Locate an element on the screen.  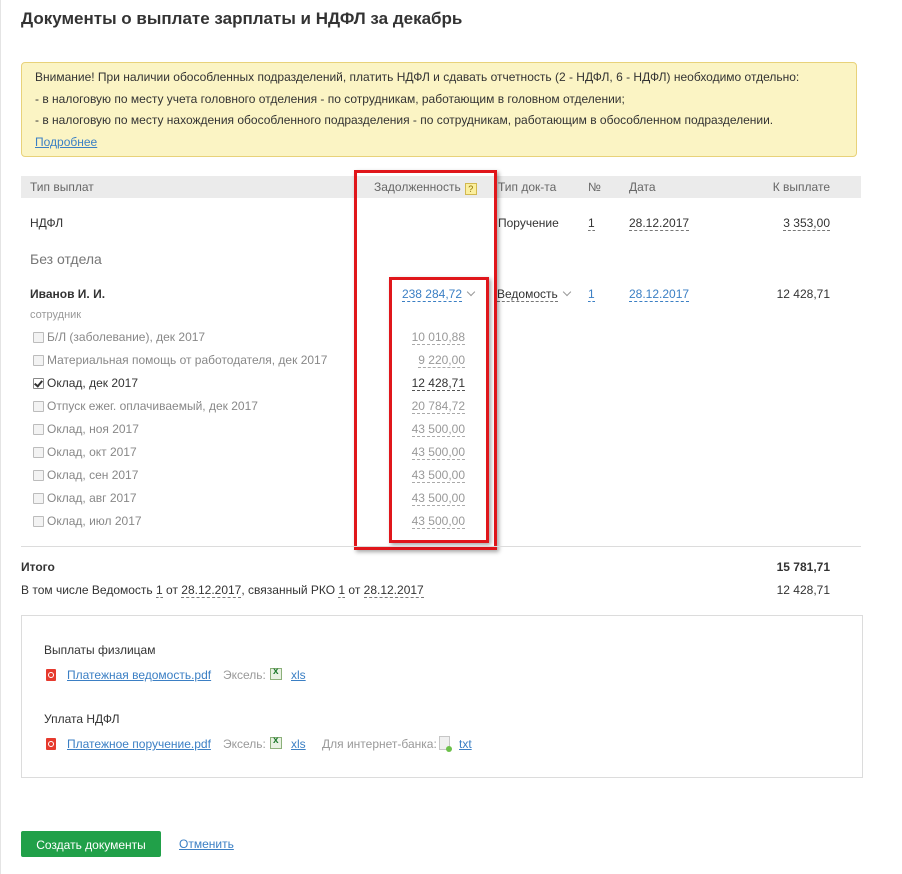
payment-item-label: Оклад, окт 2017 is located at coordinates (92, 452).